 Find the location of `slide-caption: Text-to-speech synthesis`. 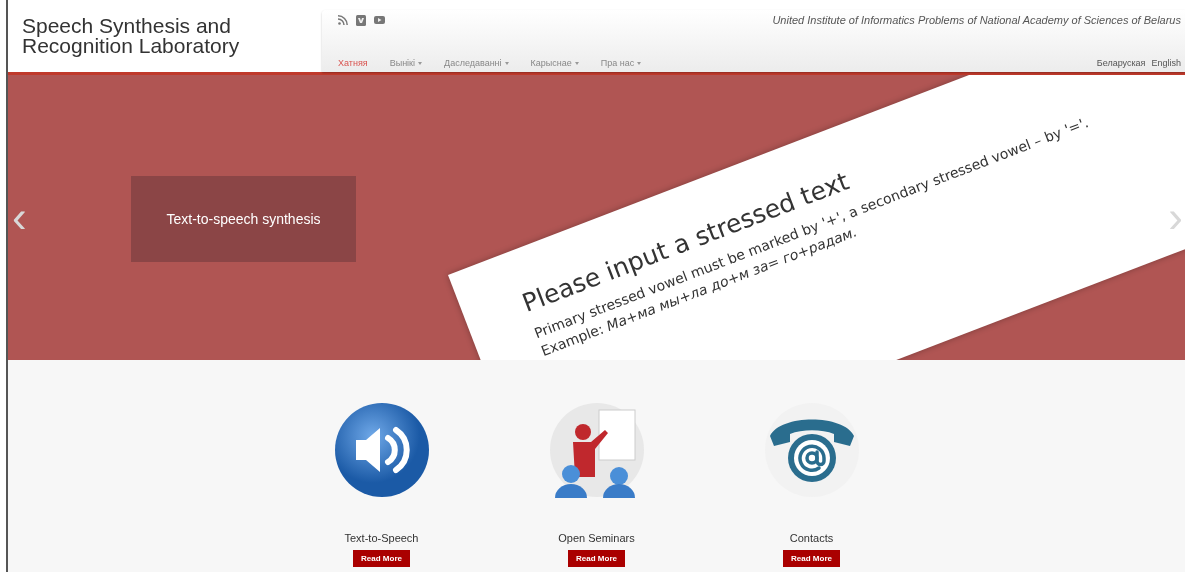

slide-caption: Text-to-speech synthesis is located at coordinates (243, 219).